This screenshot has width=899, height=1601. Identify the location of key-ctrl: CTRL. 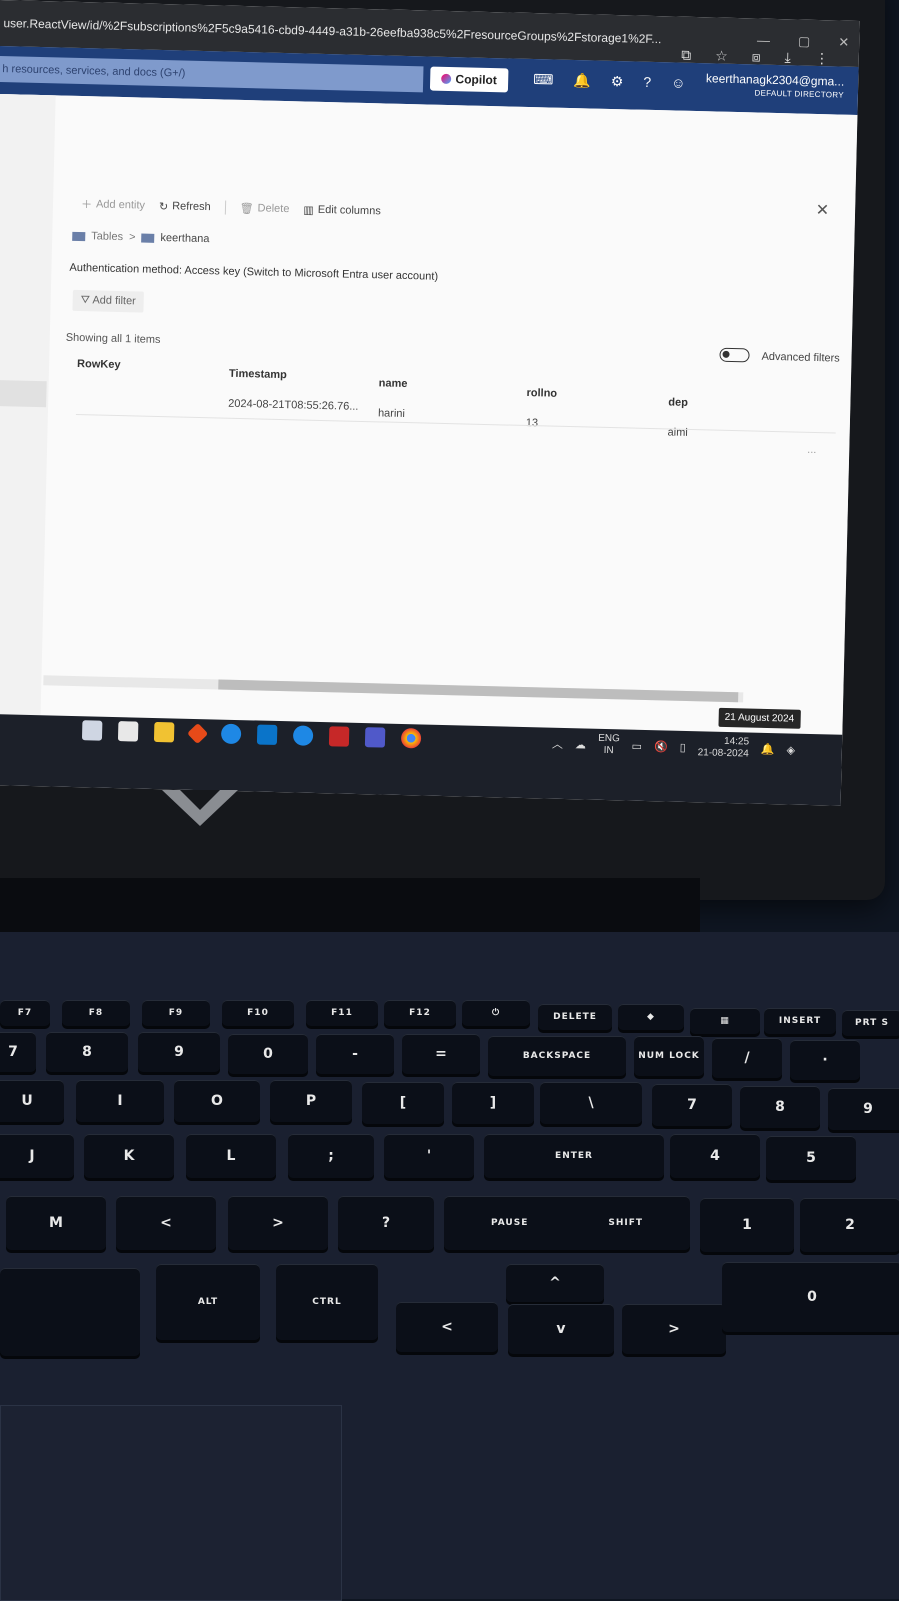
(327, 1302).